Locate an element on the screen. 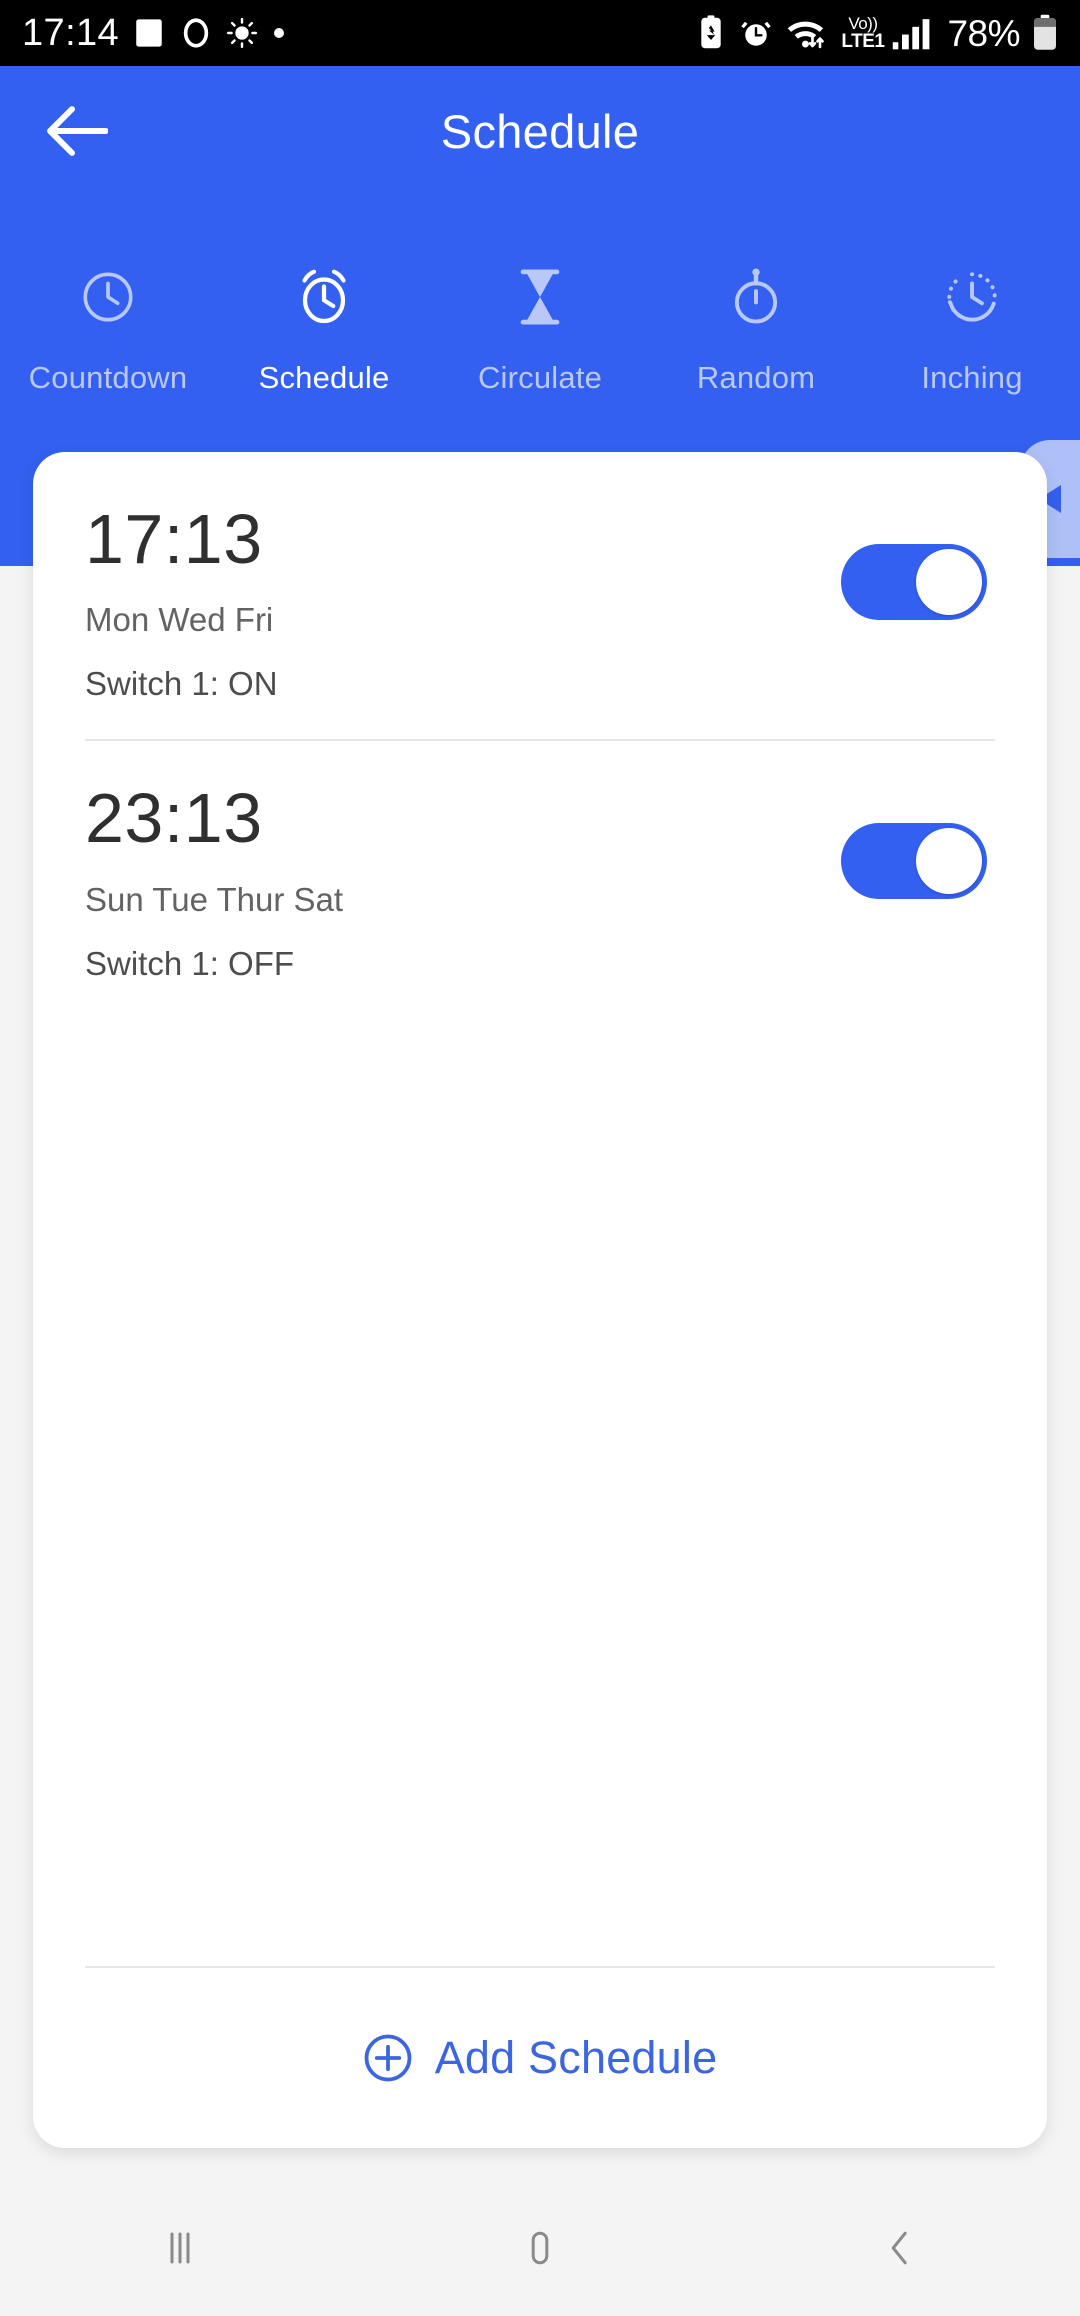 The image size is (1080, 2316). battery-percent-label: 78% is located at coordinates (983, 33).